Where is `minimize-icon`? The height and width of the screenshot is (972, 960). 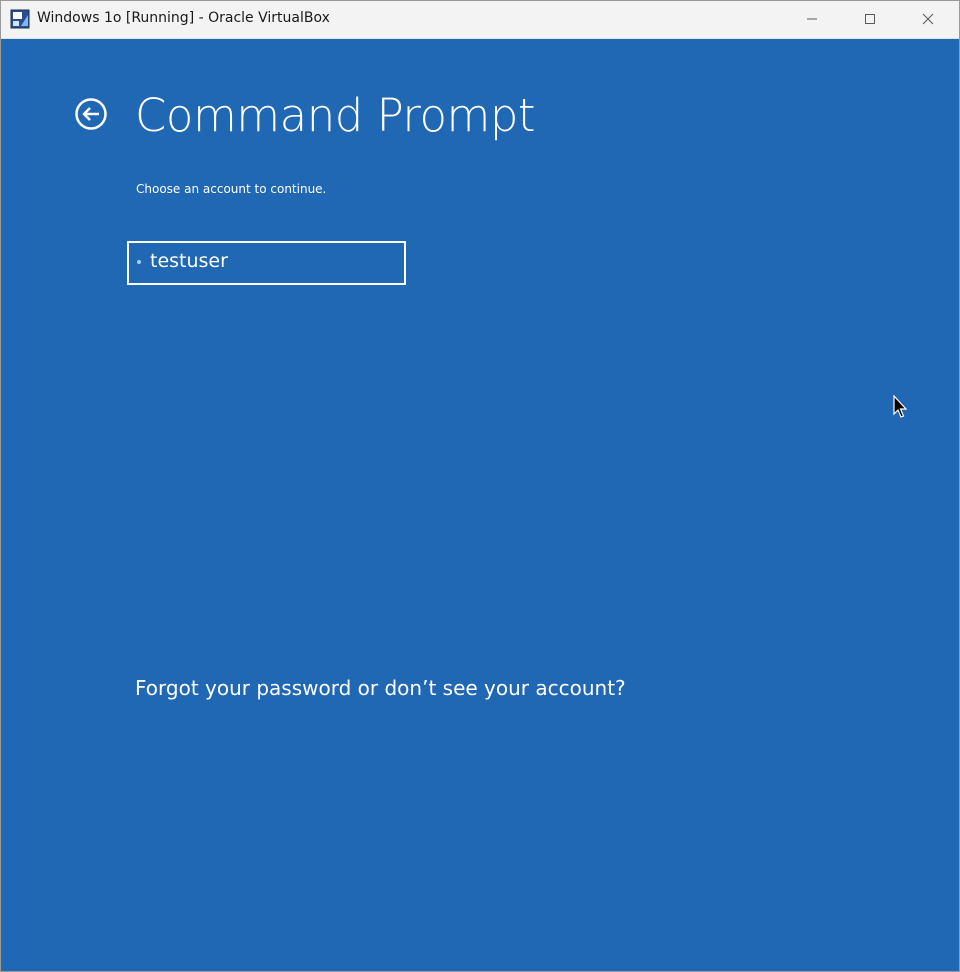 minimize-icon is located at coordinates (812, 19).